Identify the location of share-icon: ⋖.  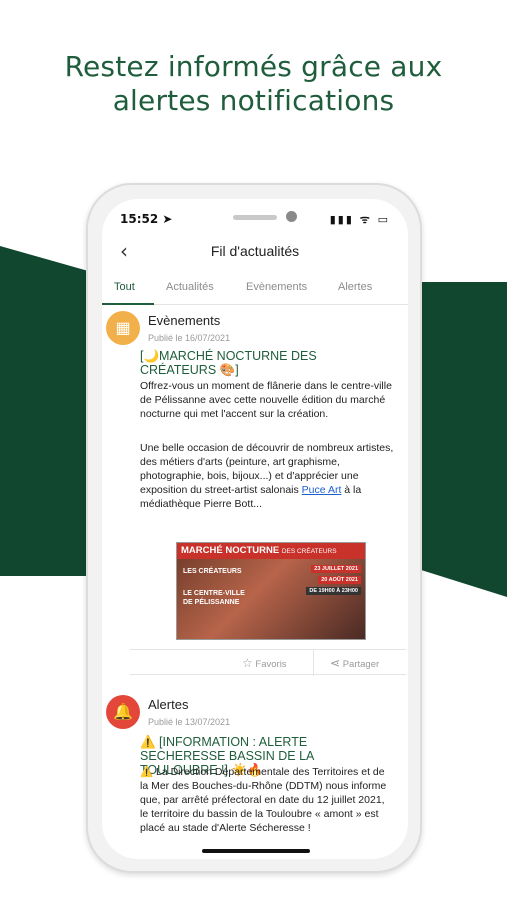
(335, 663).